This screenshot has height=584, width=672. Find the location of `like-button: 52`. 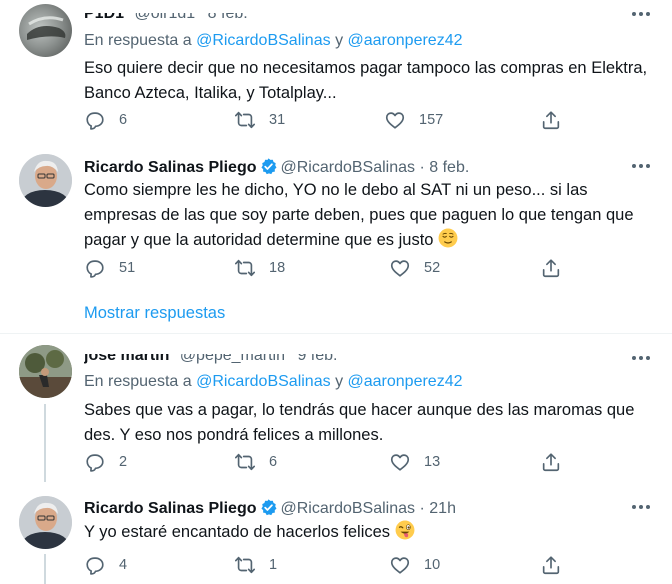

like-button: 52 is located at coordinates (414, 268).